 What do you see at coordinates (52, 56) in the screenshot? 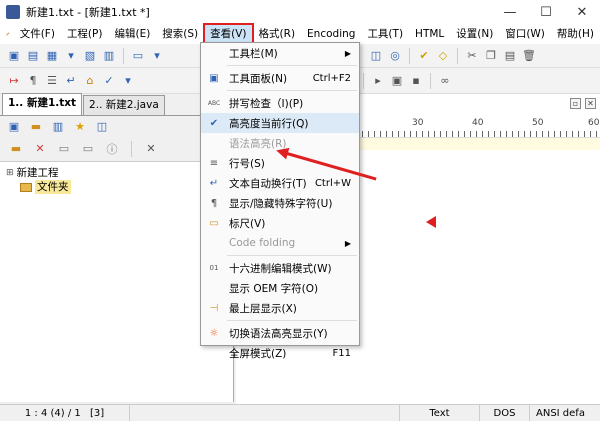
I see `save-icon: ▦` at bounding box center [52, 56].